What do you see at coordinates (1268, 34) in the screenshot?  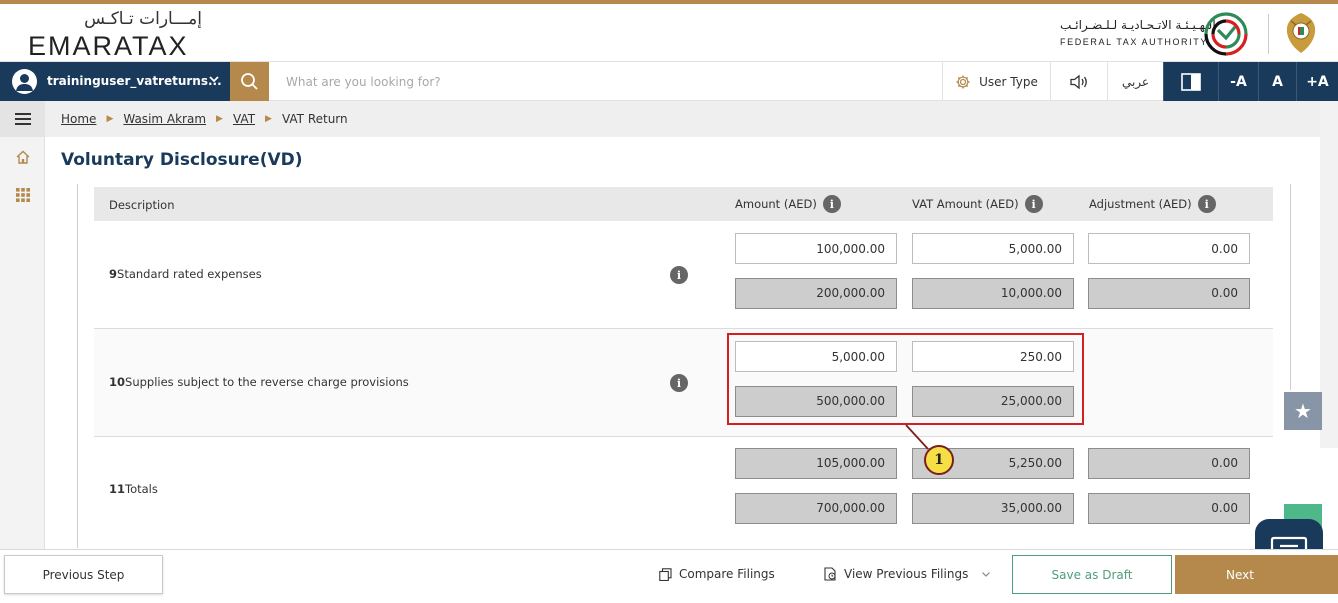 I see `header-divider` at bounding box center [1268, 34].